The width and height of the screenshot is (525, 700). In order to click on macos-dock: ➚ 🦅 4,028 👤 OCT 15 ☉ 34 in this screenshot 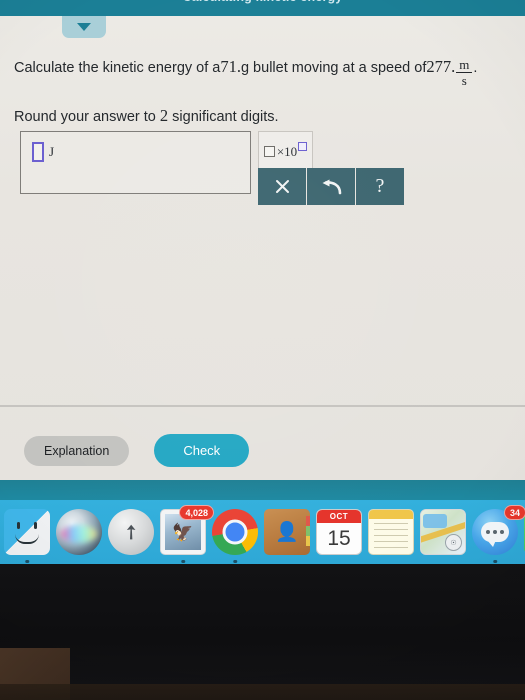, I will do `click(262, 532)`.